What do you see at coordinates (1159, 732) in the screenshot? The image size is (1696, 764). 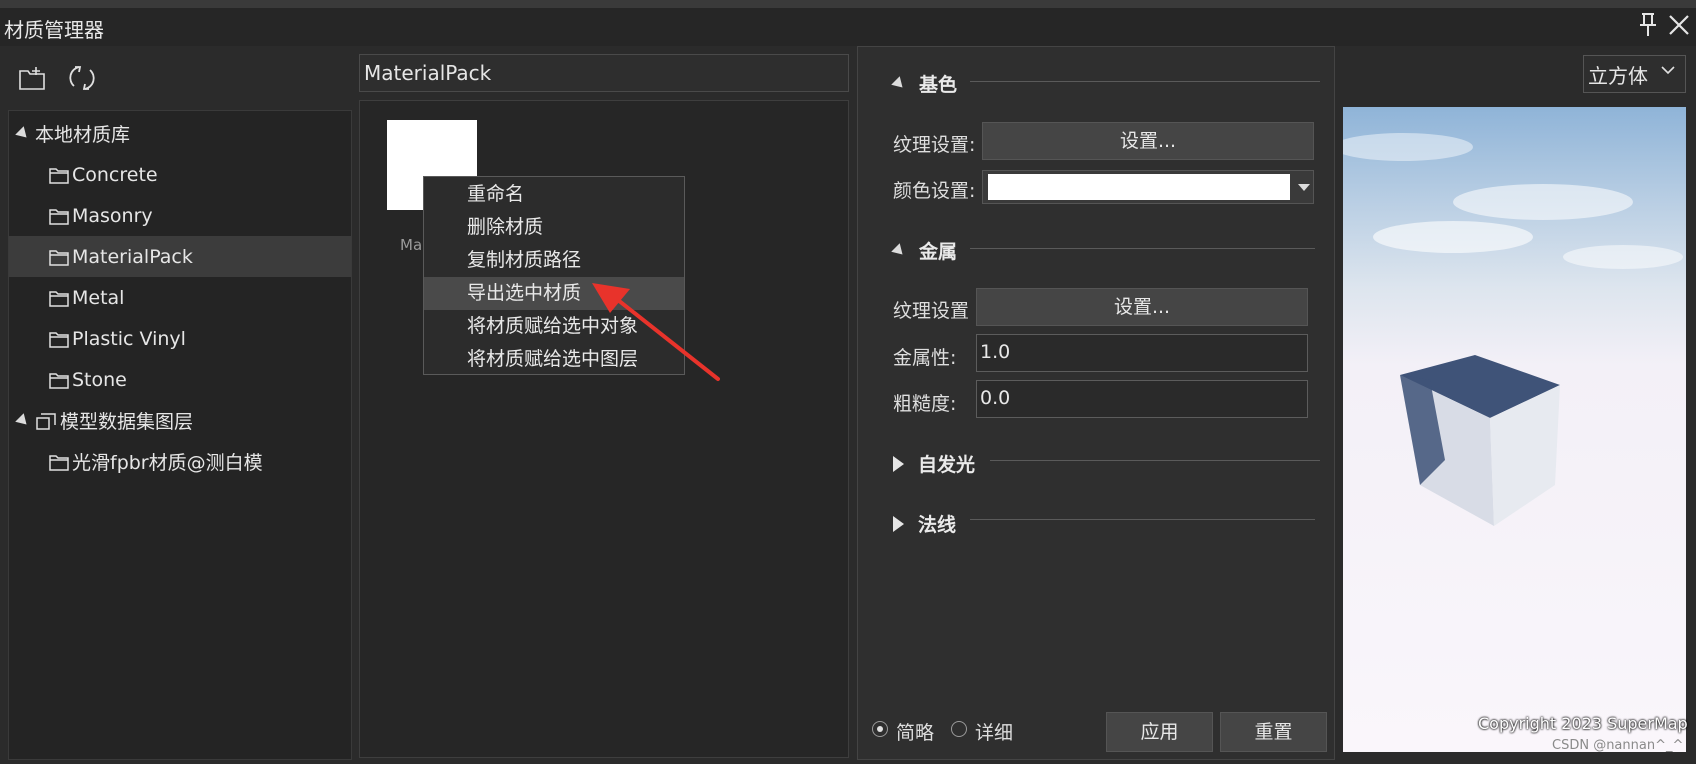 I see `apply-button: 应用` at bounding box center [1159, 732].